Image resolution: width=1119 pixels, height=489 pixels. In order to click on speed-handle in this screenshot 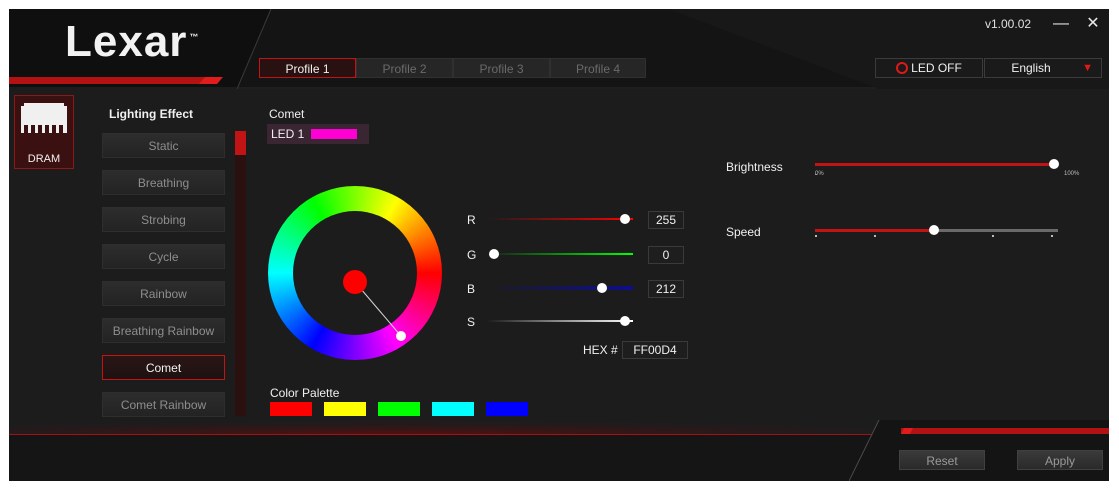, I will do `click(934, 230)`.